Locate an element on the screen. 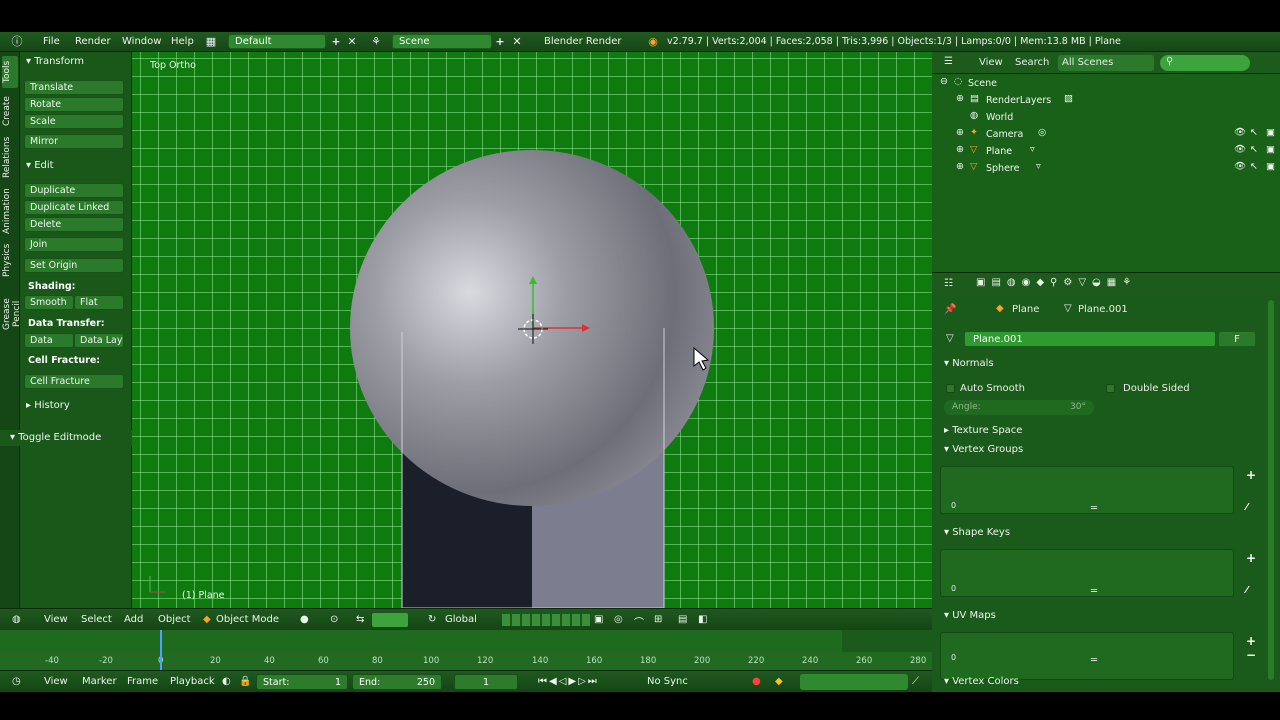  tab-relations: Relations is located at coordinates (10, 157).